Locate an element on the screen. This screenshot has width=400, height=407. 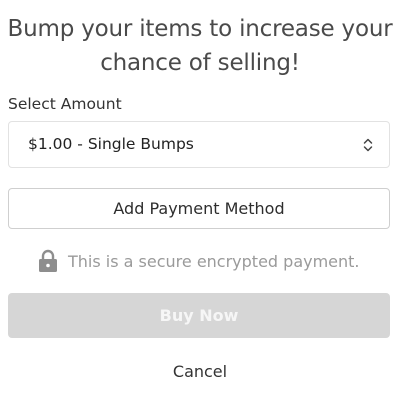
amount-select-value: $1.00 - Single Bumps is located at coordinates (111, 144).